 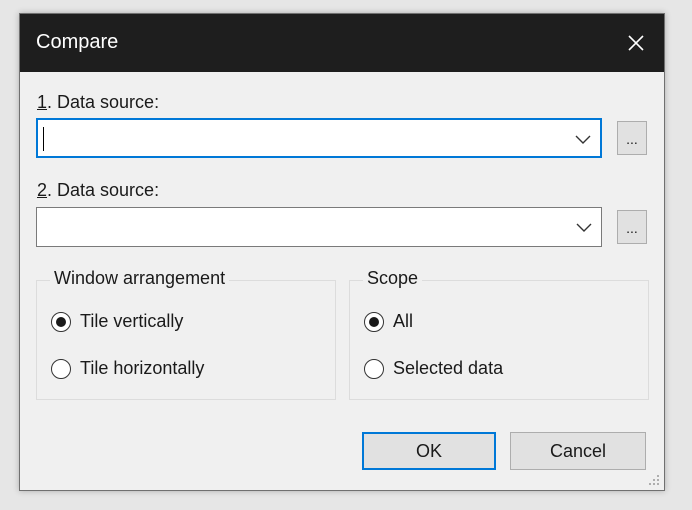 I want to click on cancel-button: Cancel, so click(x=578, y=451).